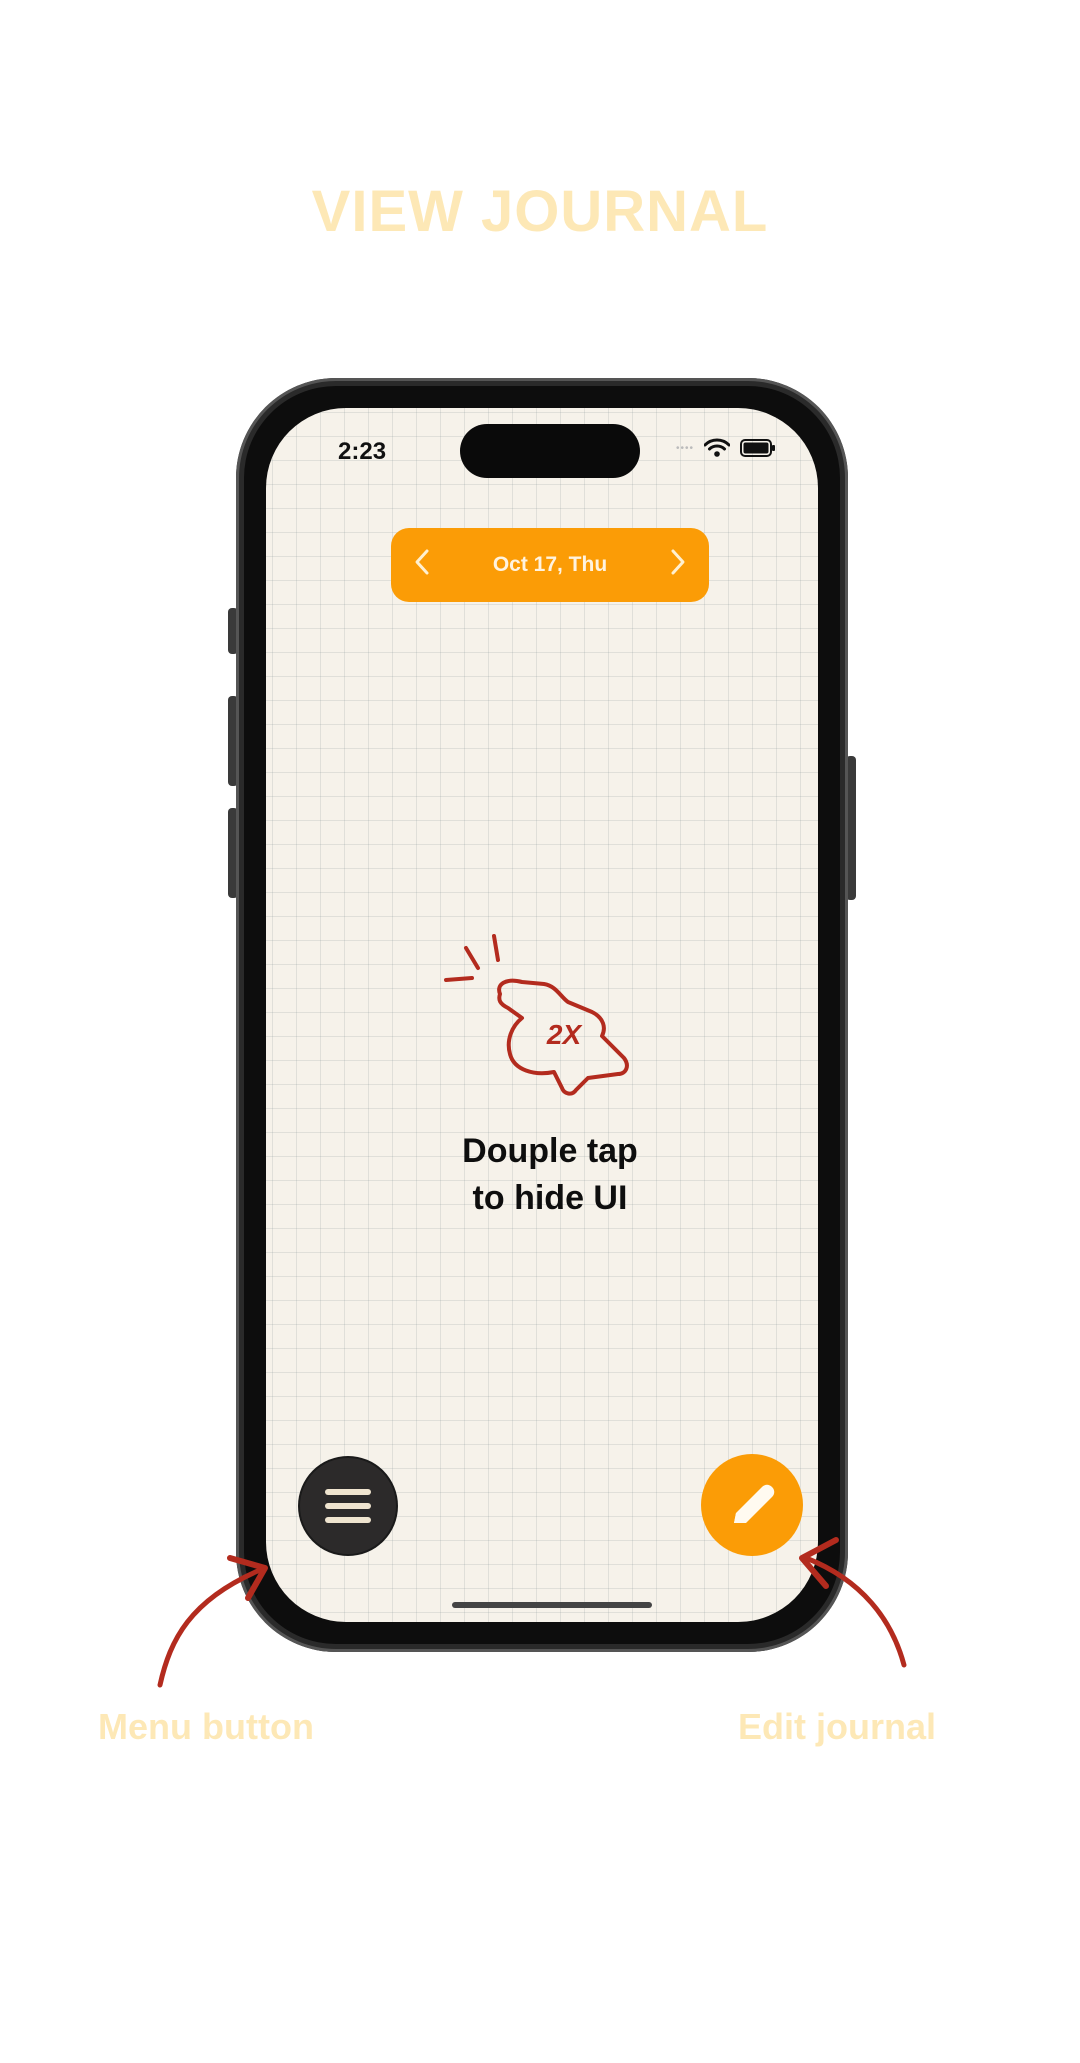  I want to click on hint-line-1: Douple tap, so click(550, 1151).